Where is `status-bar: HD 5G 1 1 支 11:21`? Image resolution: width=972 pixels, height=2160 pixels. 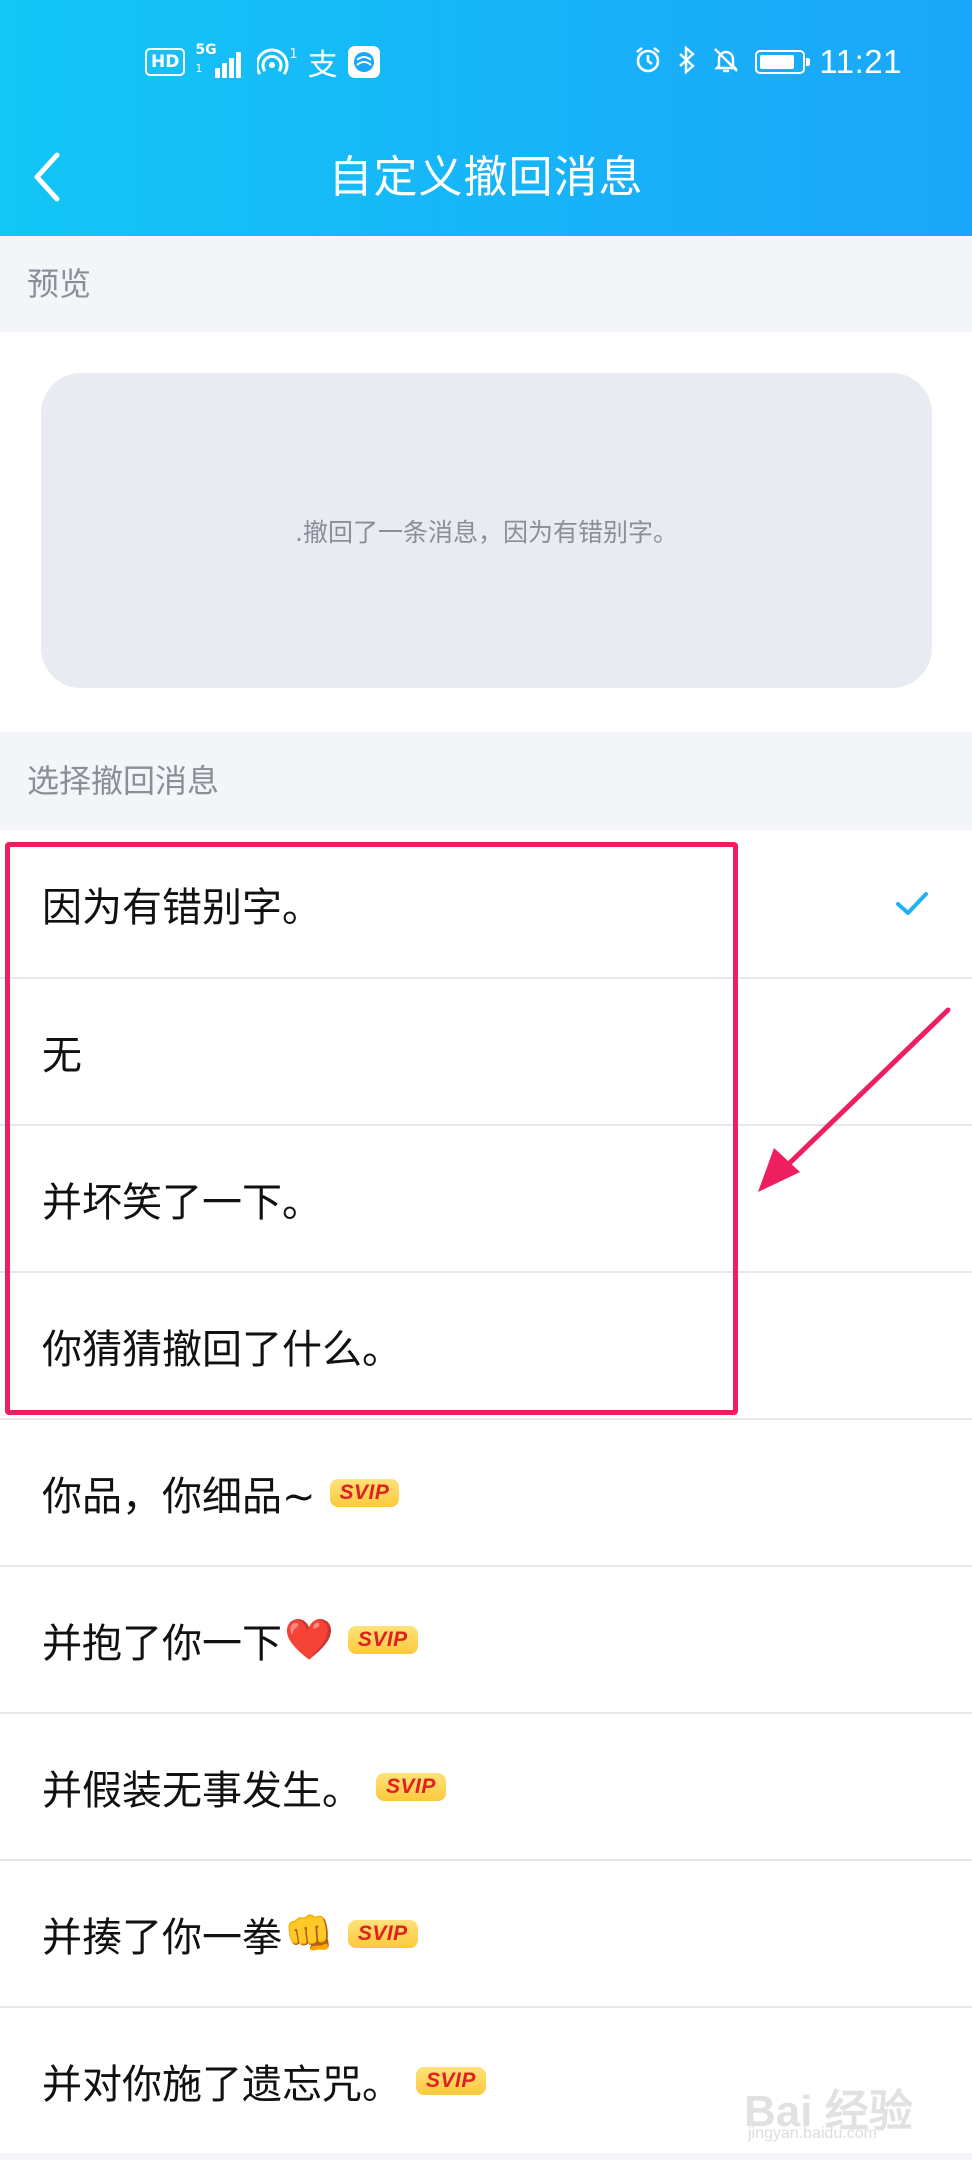 status-bar: HD 5G 1 1 支 11:21 is located at coordinates (486, 60).